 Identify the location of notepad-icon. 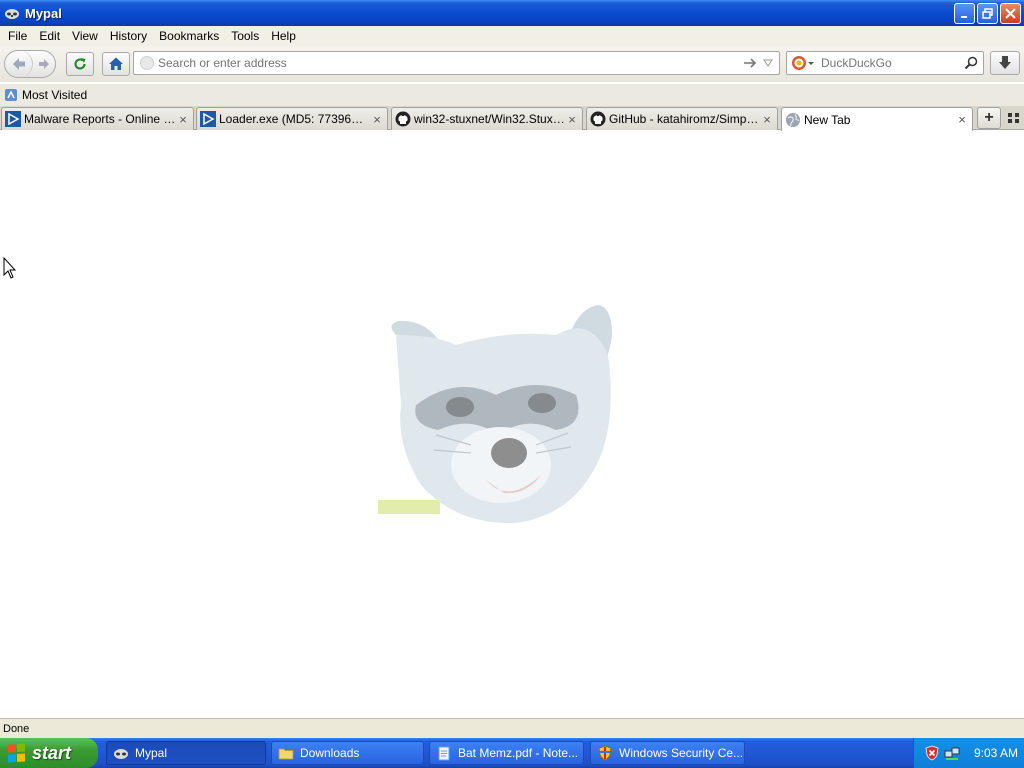
(444, 753).